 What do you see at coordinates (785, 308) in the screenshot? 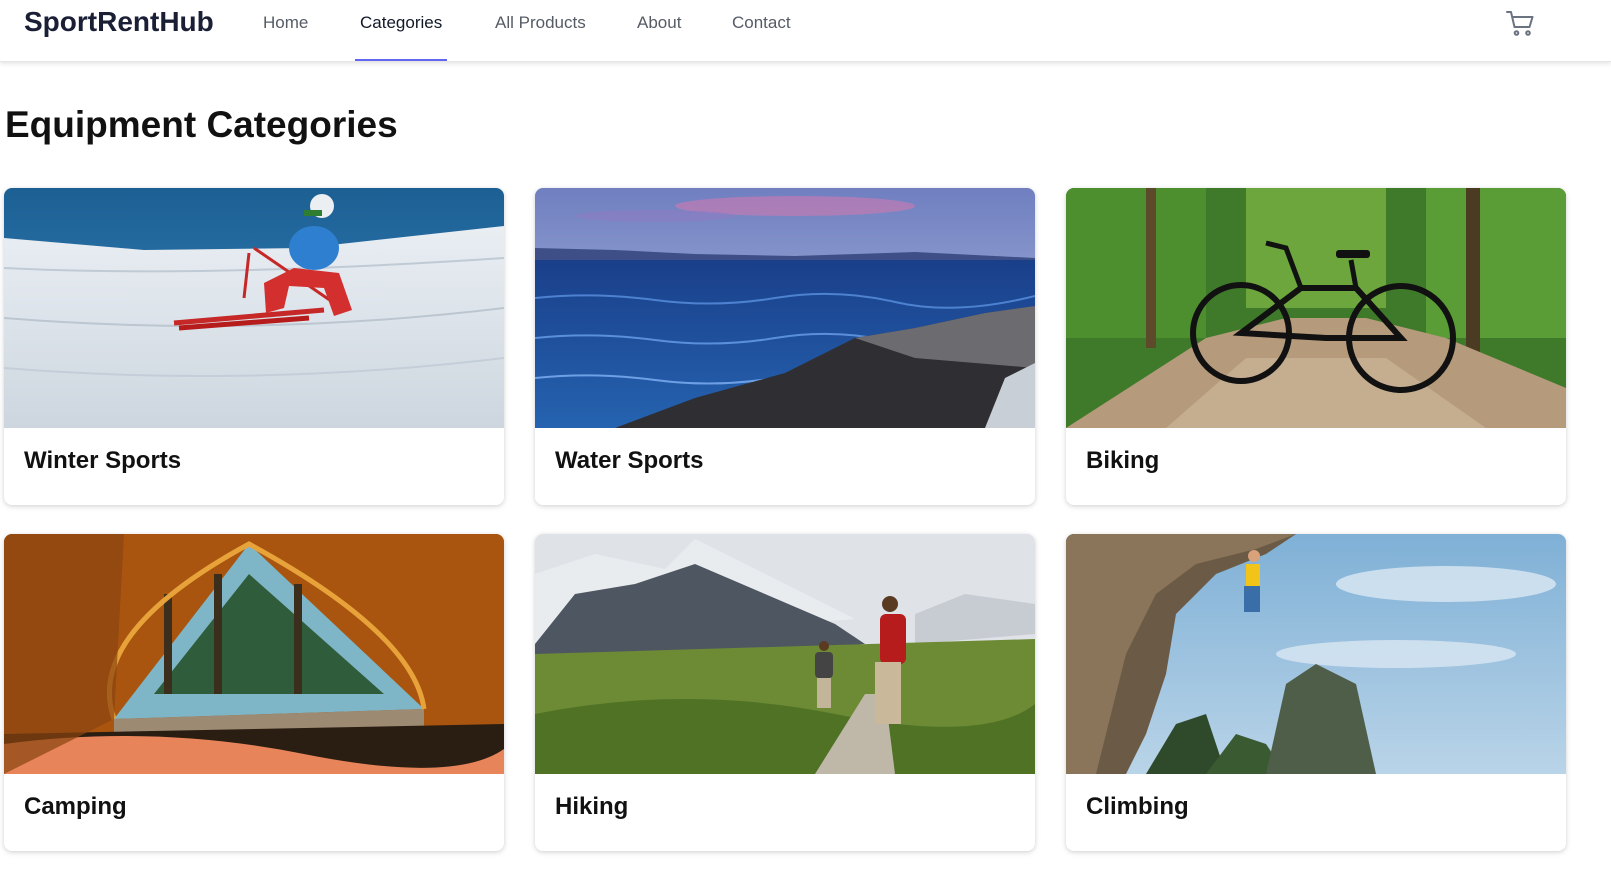
I see `water-sports-image` at bounding box center [785, 308].